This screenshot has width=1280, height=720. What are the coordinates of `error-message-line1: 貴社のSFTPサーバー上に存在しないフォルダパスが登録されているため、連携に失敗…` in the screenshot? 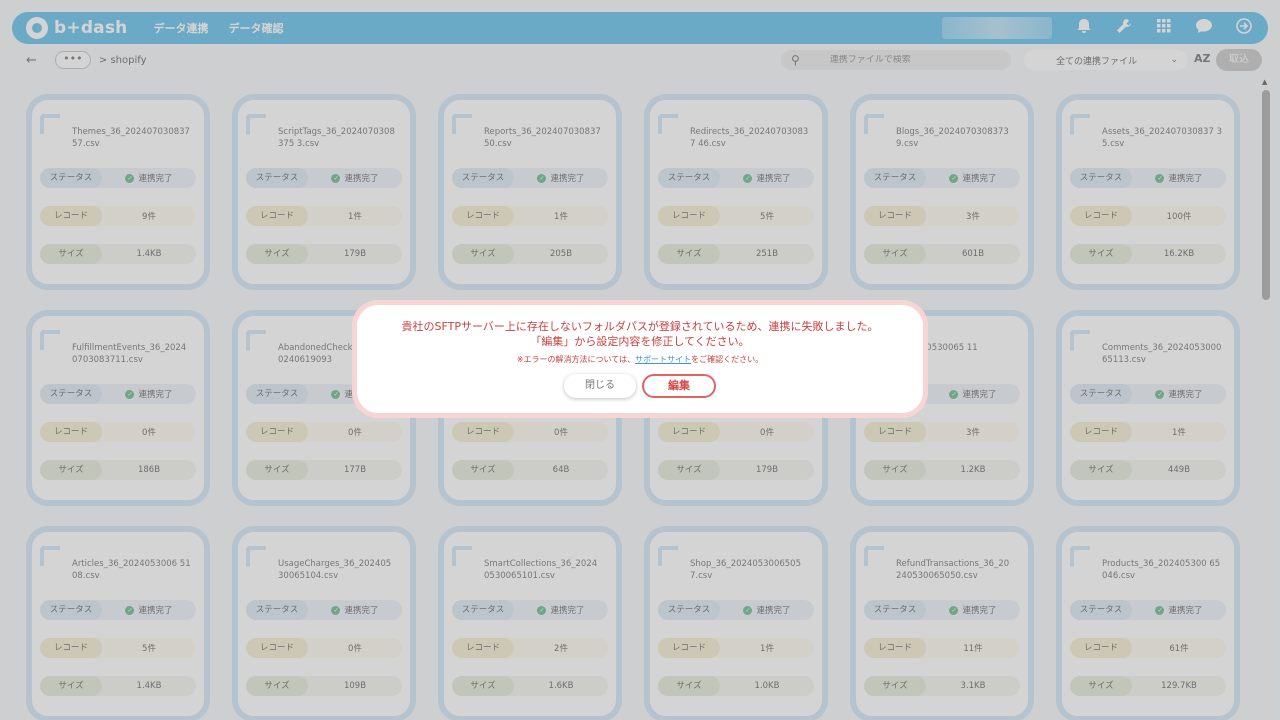 It's located at (640, 326).